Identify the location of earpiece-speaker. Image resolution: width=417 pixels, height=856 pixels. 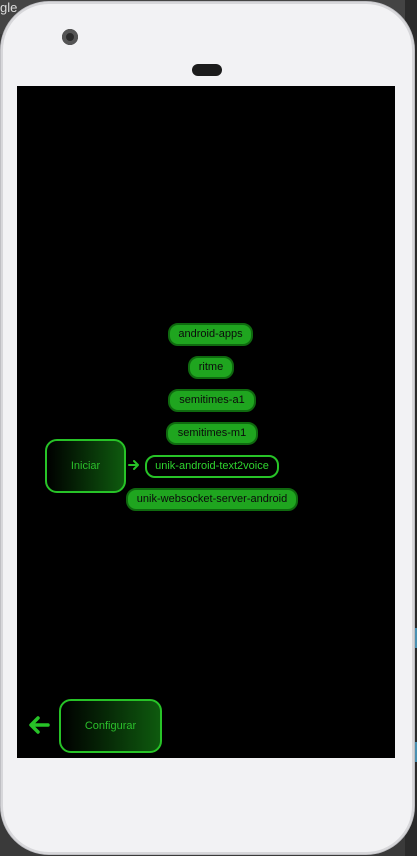
(207, 70).